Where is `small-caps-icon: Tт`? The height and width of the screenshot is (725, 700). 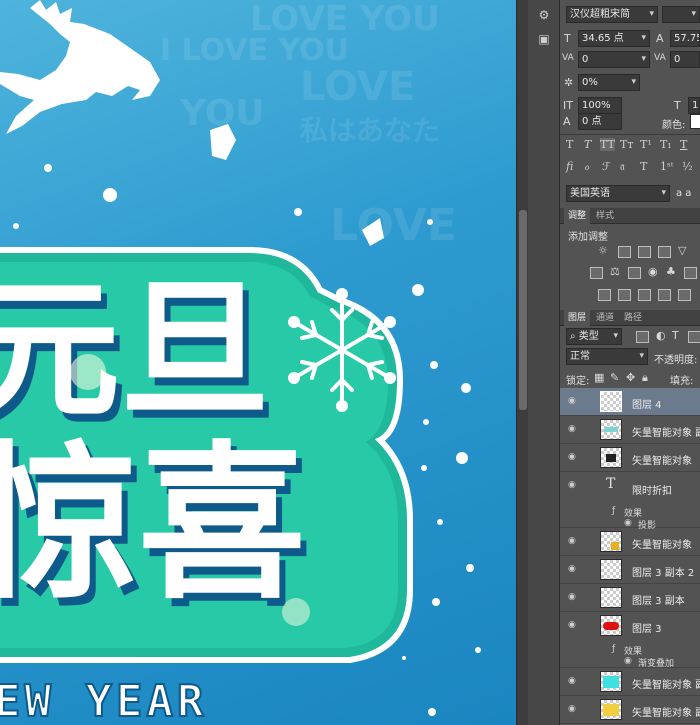 small-caps-icon: Tт is located at coordinates (626, 144).